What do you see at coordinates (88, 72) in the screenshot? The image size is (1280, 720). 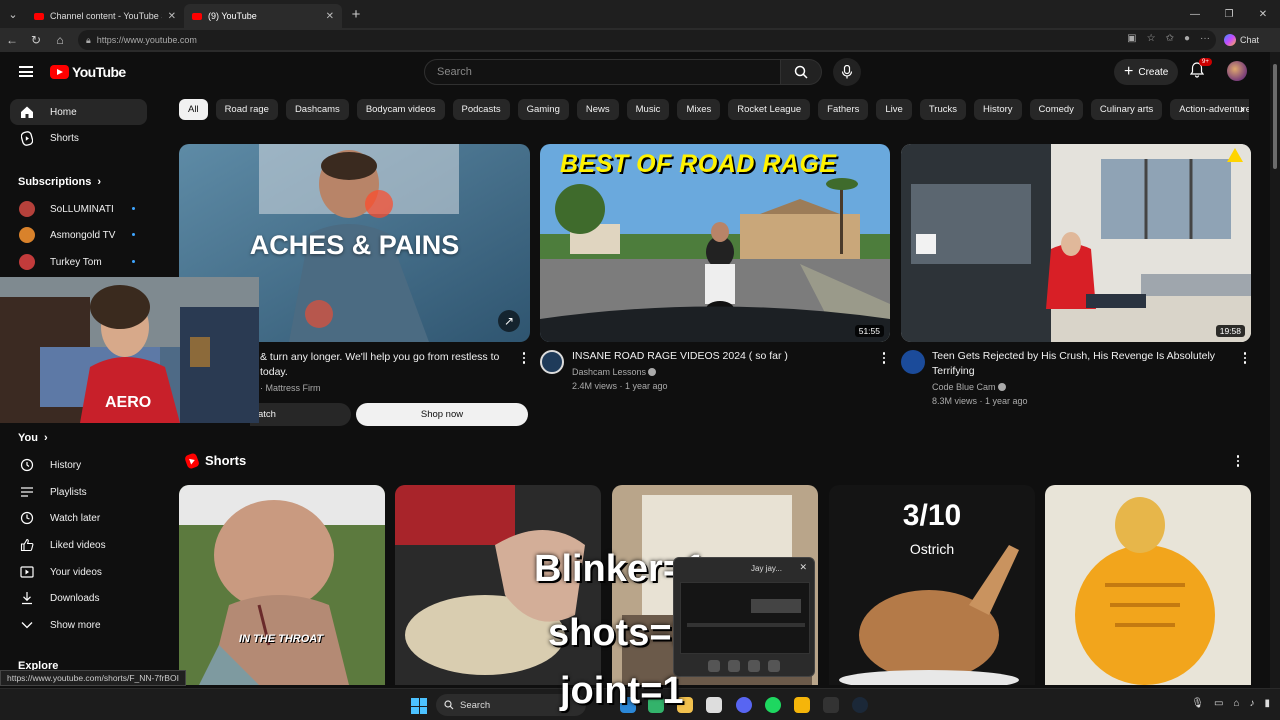 I see `youtube-logo: YouTube` at bounding box center [88, 72].